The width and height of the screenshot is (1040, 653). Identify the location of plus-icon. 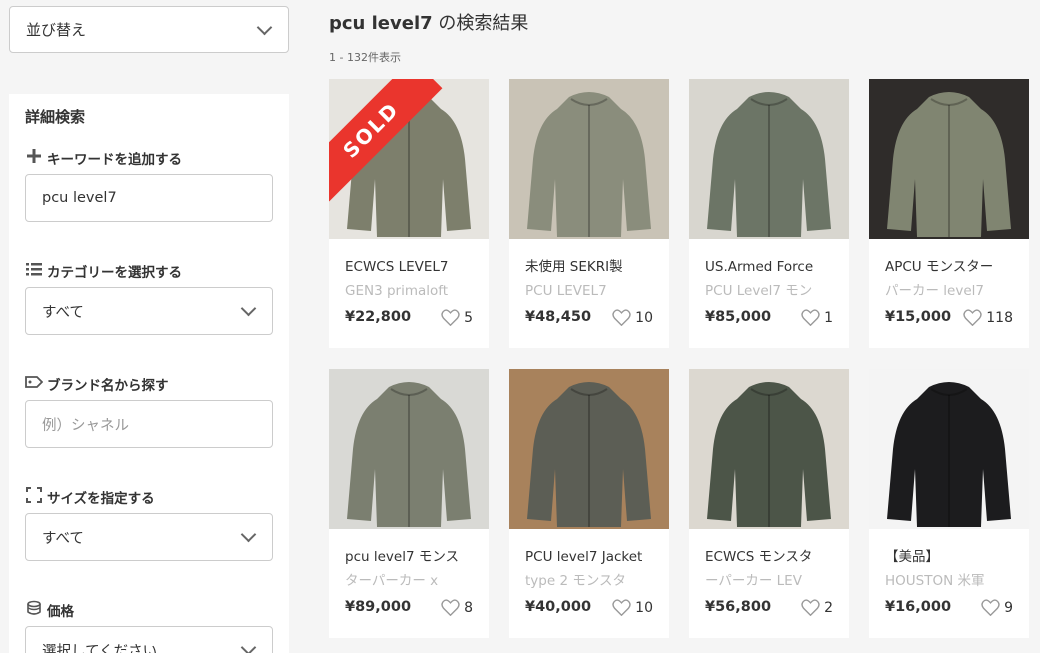
(34, 158).